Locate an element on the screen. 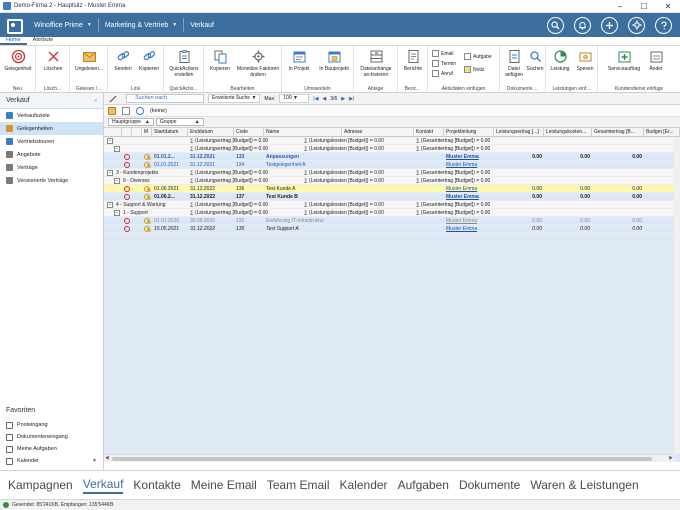  document-search-button: Suchen is located at coordinates (535, 60).